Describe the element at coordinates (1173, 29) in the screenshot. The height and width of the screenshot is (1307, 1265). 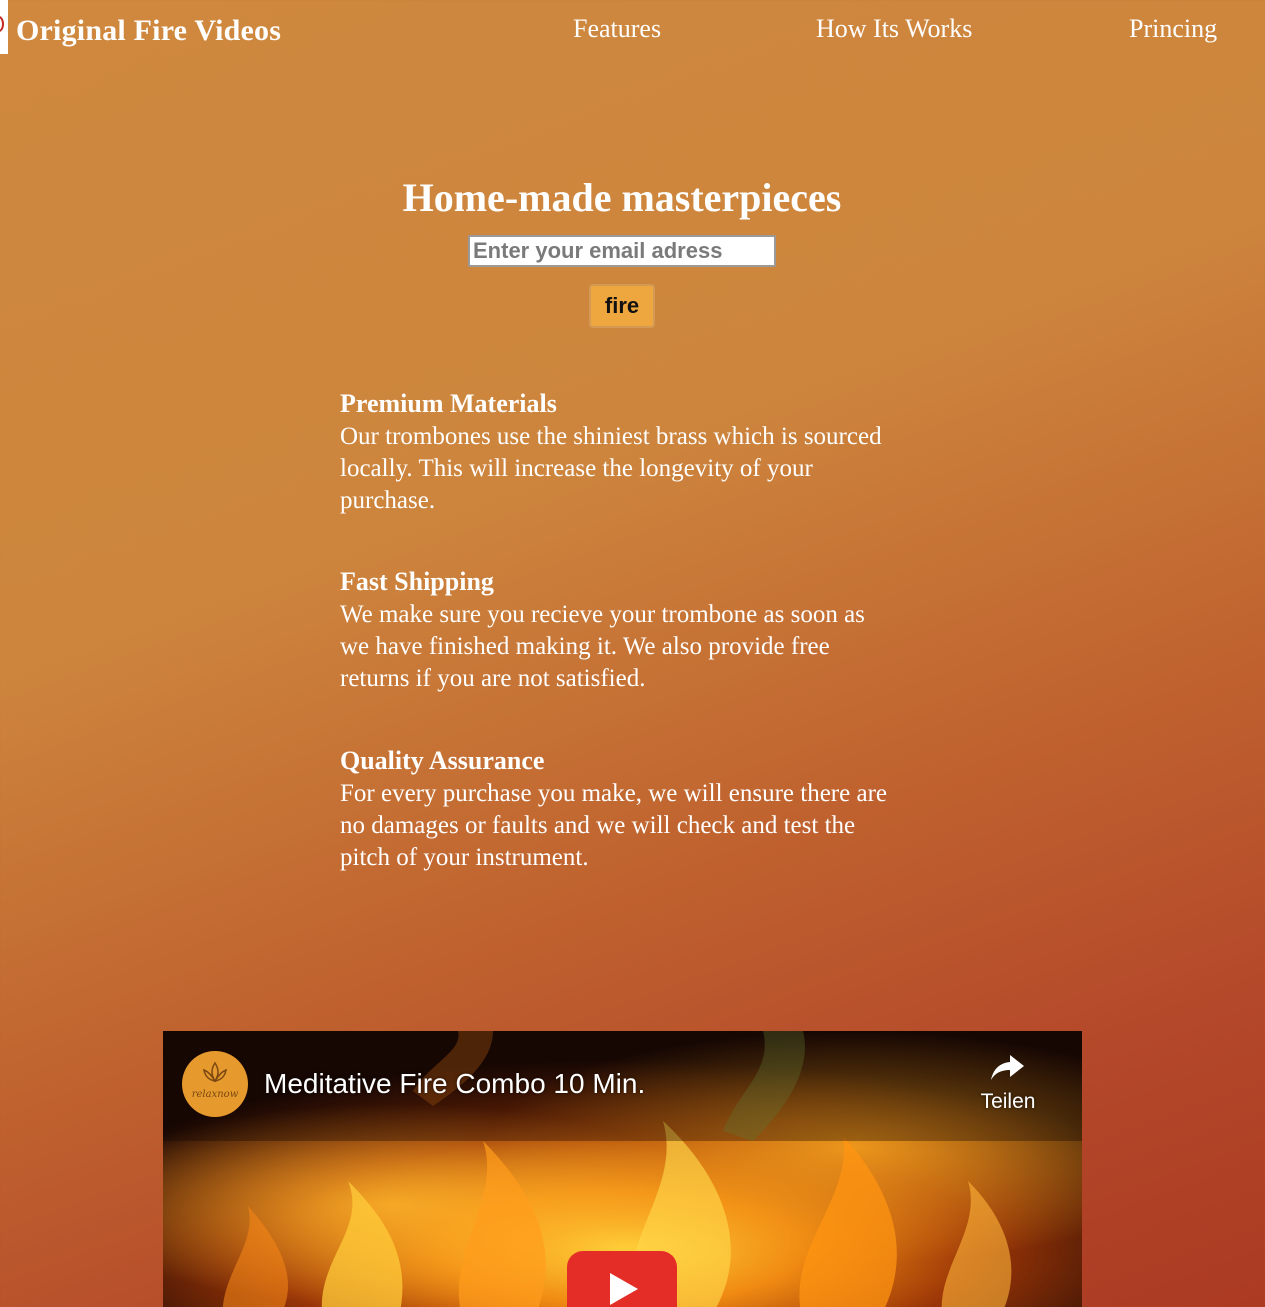
I see `nav-link-pricing: Princing` at that location.